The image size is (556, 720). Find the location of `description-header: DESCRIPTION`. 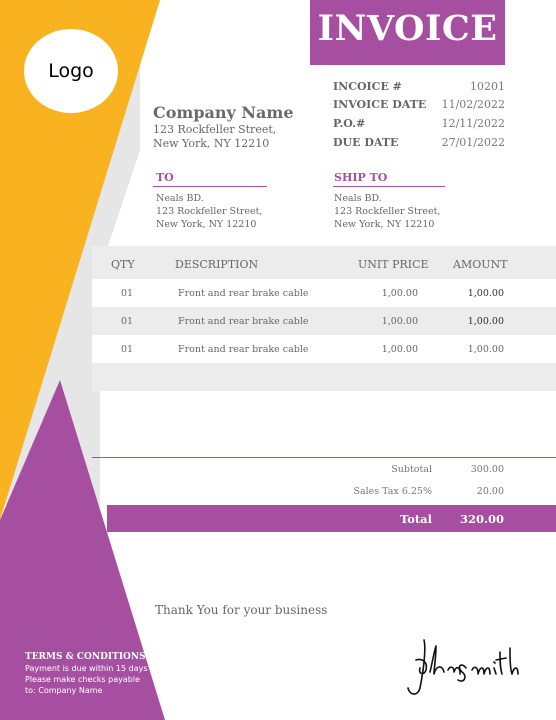

description-header: DESCRIPTION is located at coordinates (217, 264).